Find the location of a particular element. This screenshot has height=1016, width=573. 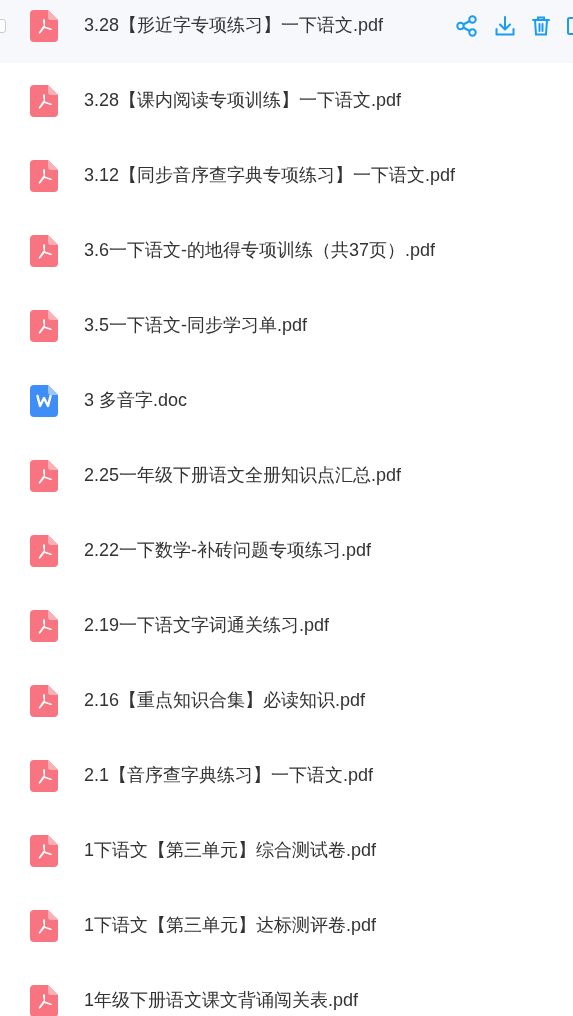

share-icon is located at coordinates (467, 25).